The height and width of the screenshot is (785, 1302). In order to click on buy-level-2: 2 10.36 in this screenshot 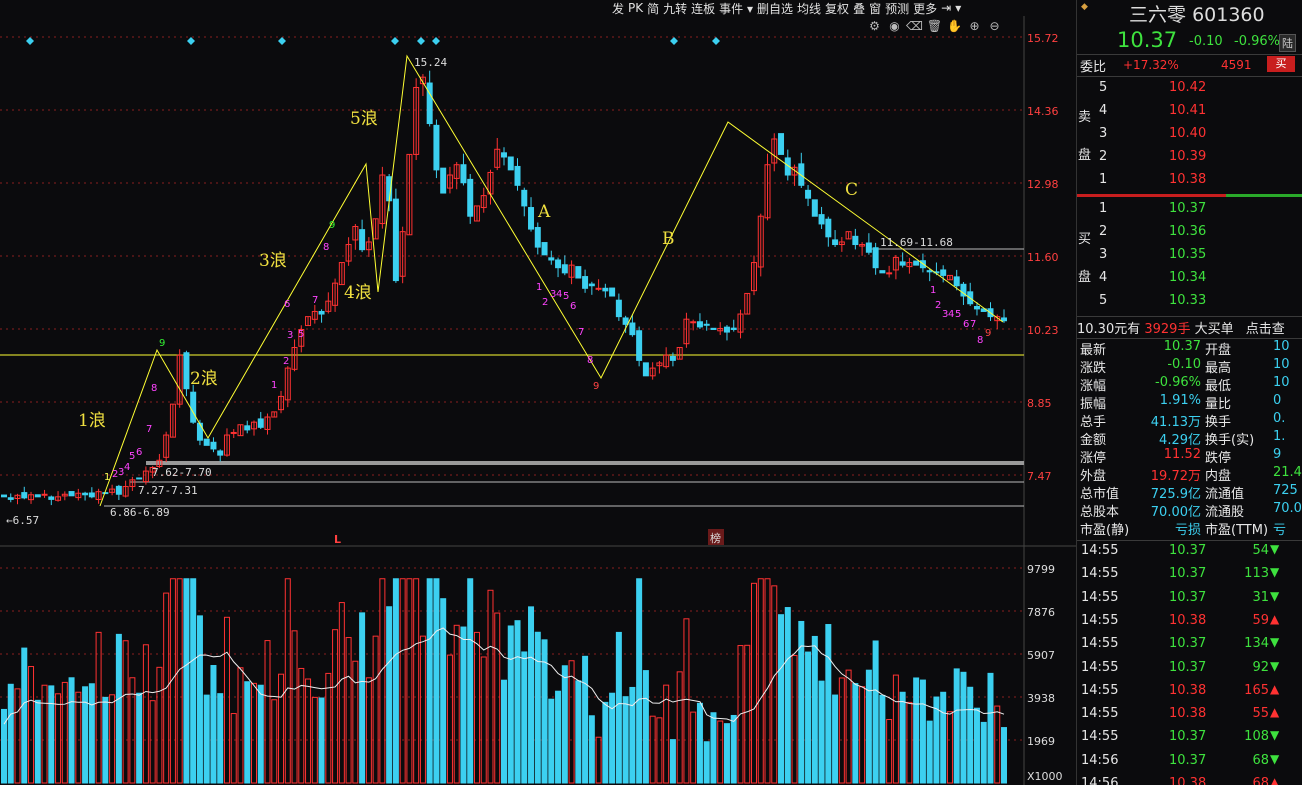, I will do `click(1189, 233)`.